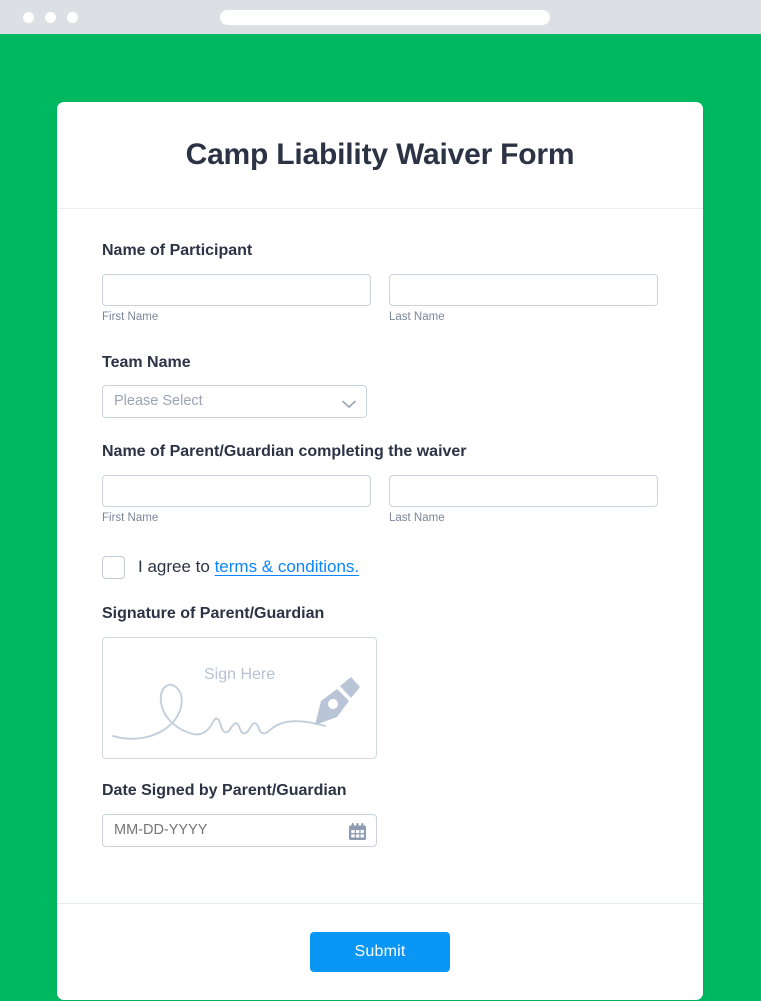 Image resolution: width=761 pixels, height=1001 pixels. I want to click on guardian-last-name-col: Last Name, so click(523, 500).